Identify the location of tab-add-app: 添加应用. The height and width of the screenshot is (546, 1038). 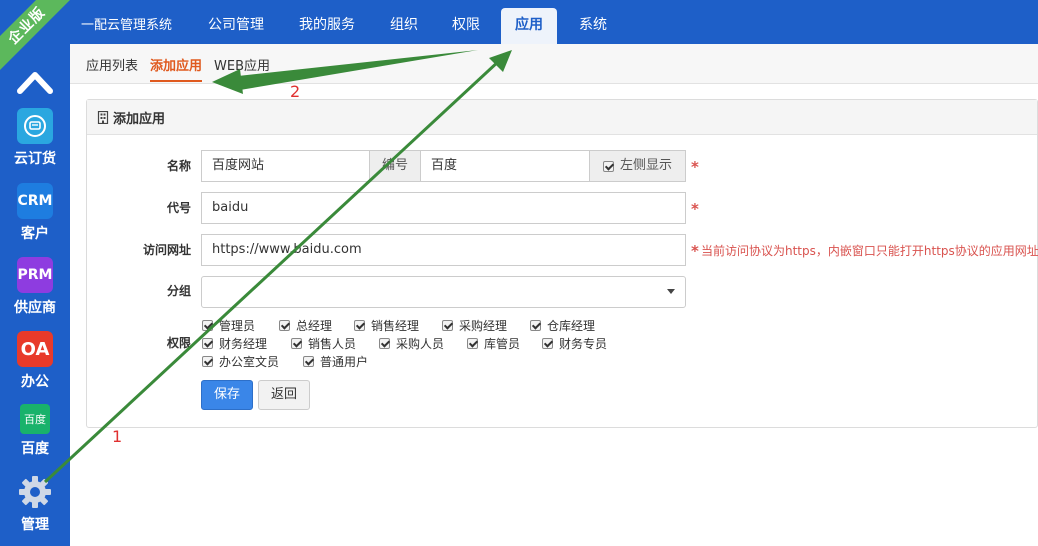
(176, 68).